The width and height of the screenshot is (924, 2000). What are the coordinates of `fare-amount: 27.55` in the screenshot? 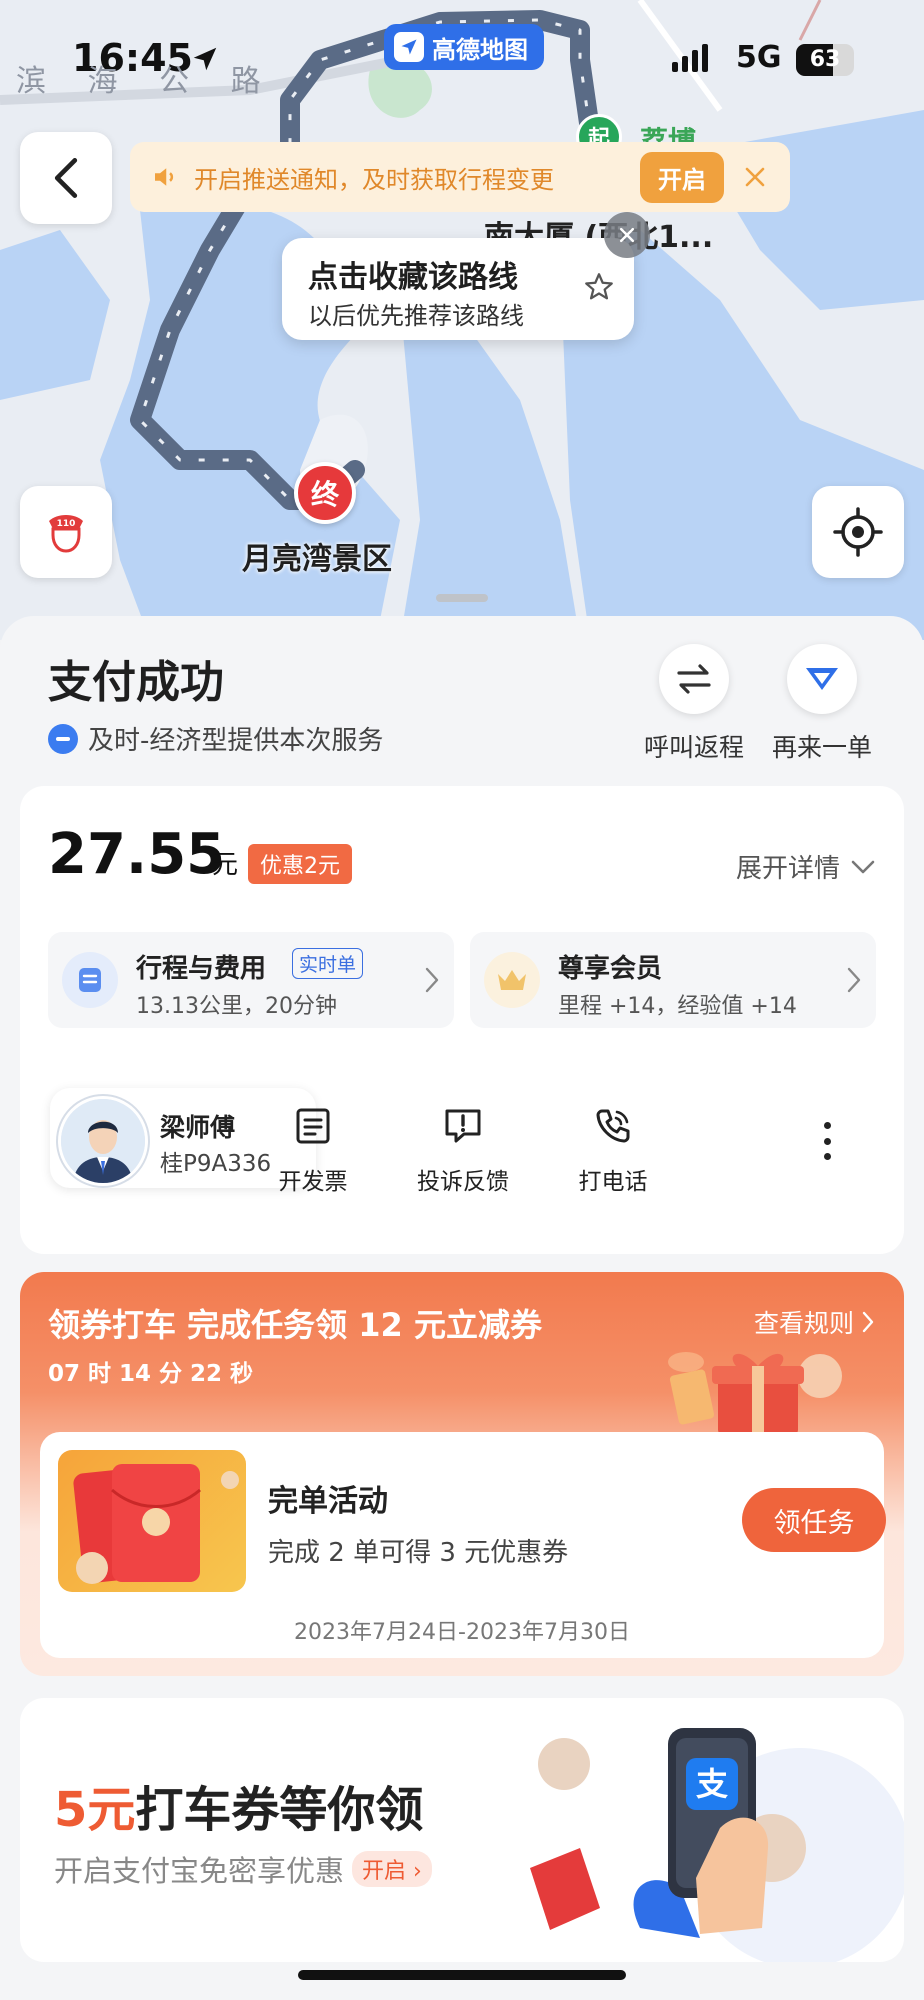 It's located at (137, 854).